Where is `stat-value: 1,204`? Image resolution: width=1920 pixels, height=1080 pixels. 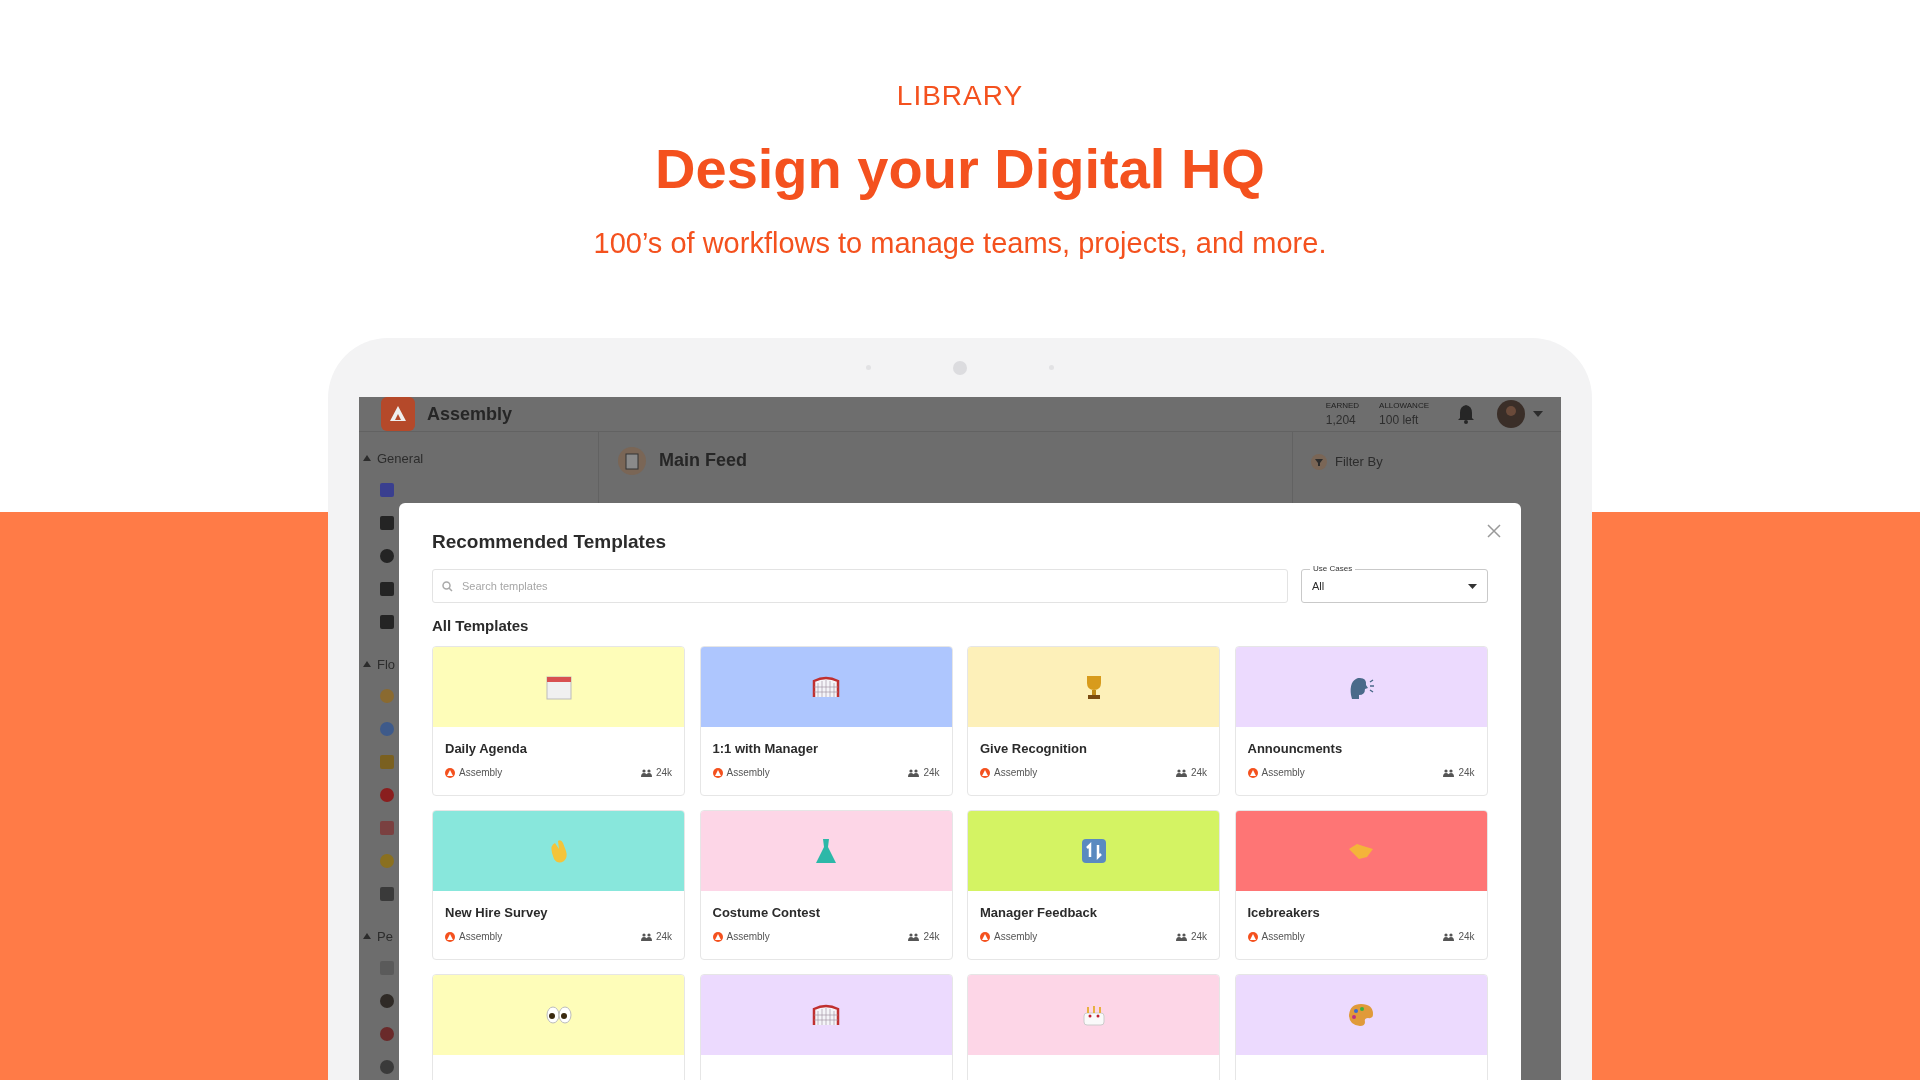 stat-value: 1,204 is located at coordinates (1341, 420).